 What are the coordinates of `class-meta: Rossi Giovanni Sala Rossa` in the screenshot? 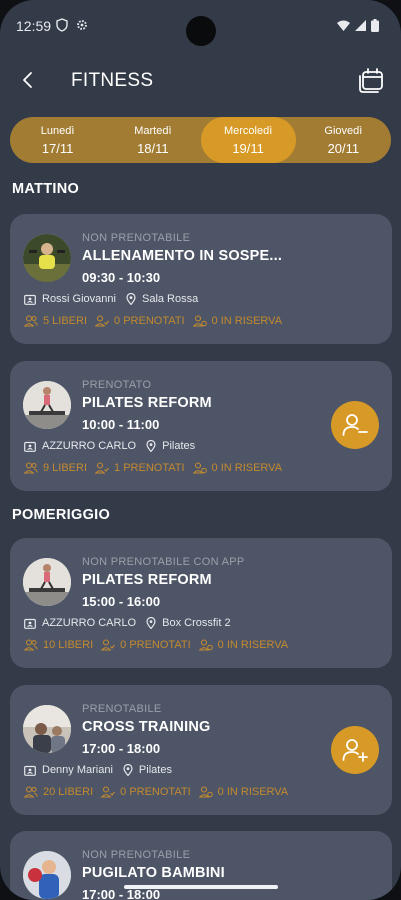 It's located at (111, 299).